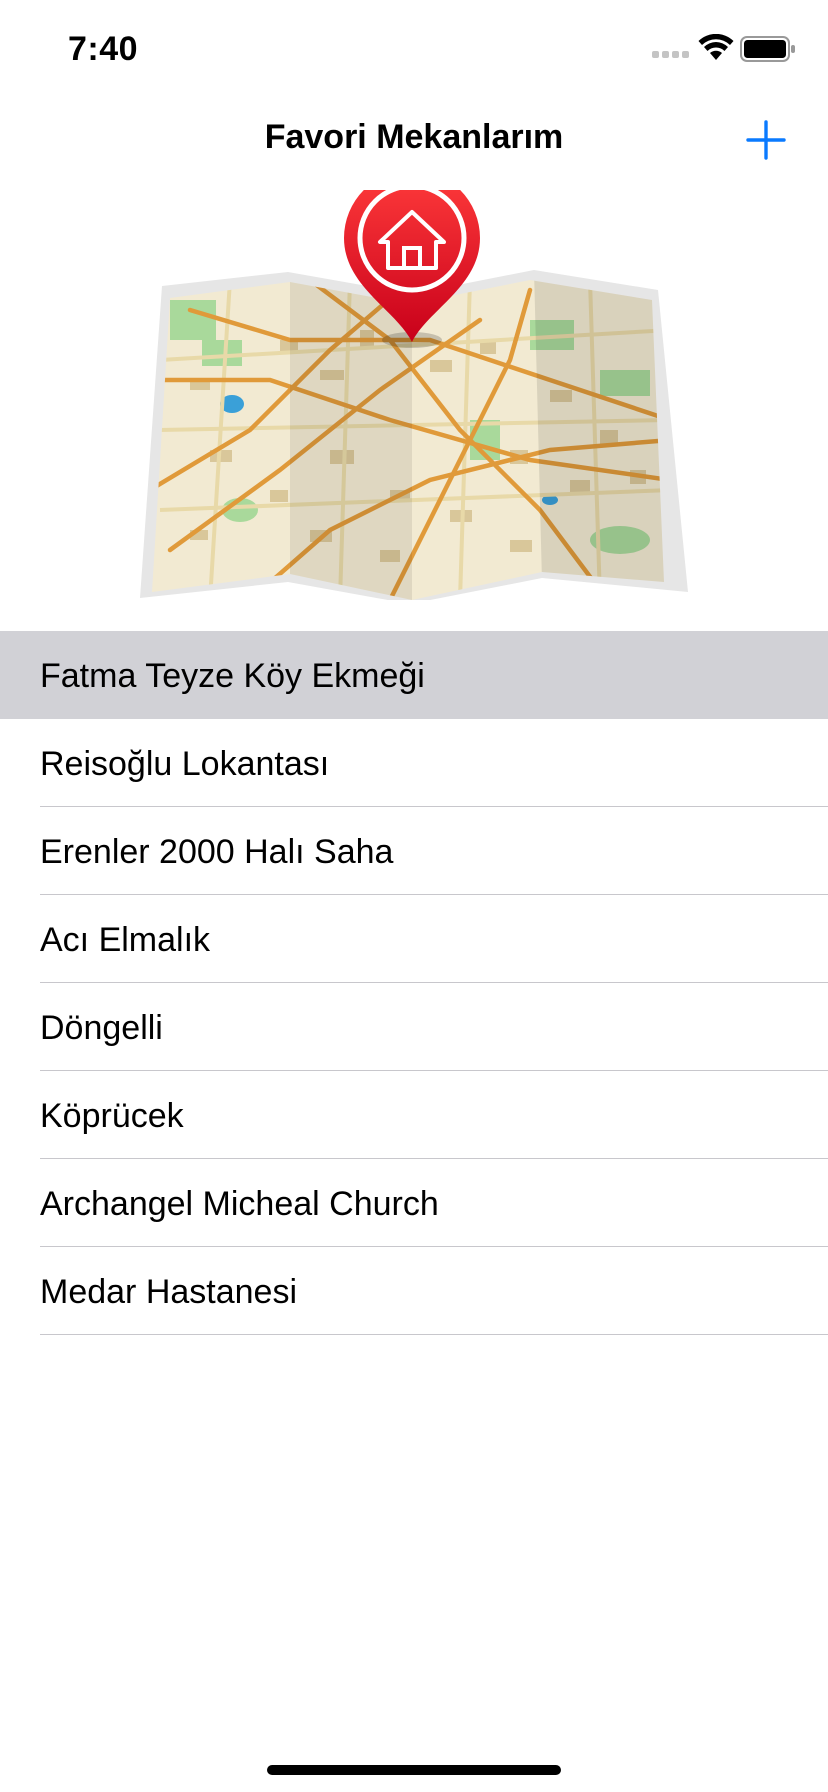  I want to click on list-item: Köprücek, so click(414, 1115).